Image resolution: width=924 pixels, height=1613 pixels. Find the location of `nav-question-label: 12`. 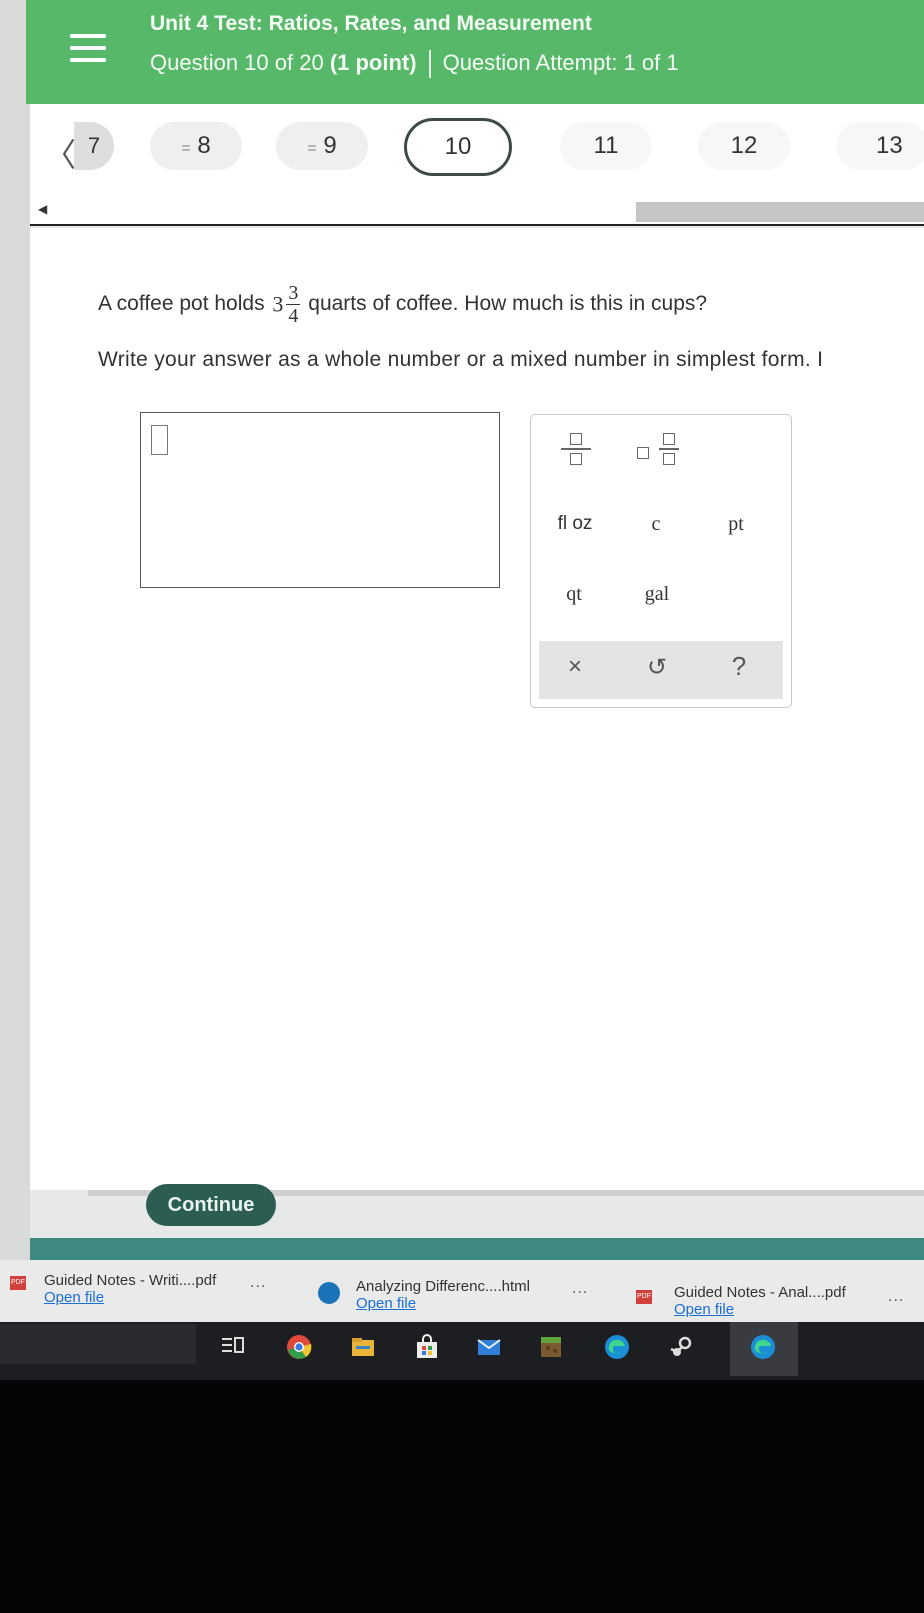

nav-question-label: 12 is located at coordinates (744, 145).